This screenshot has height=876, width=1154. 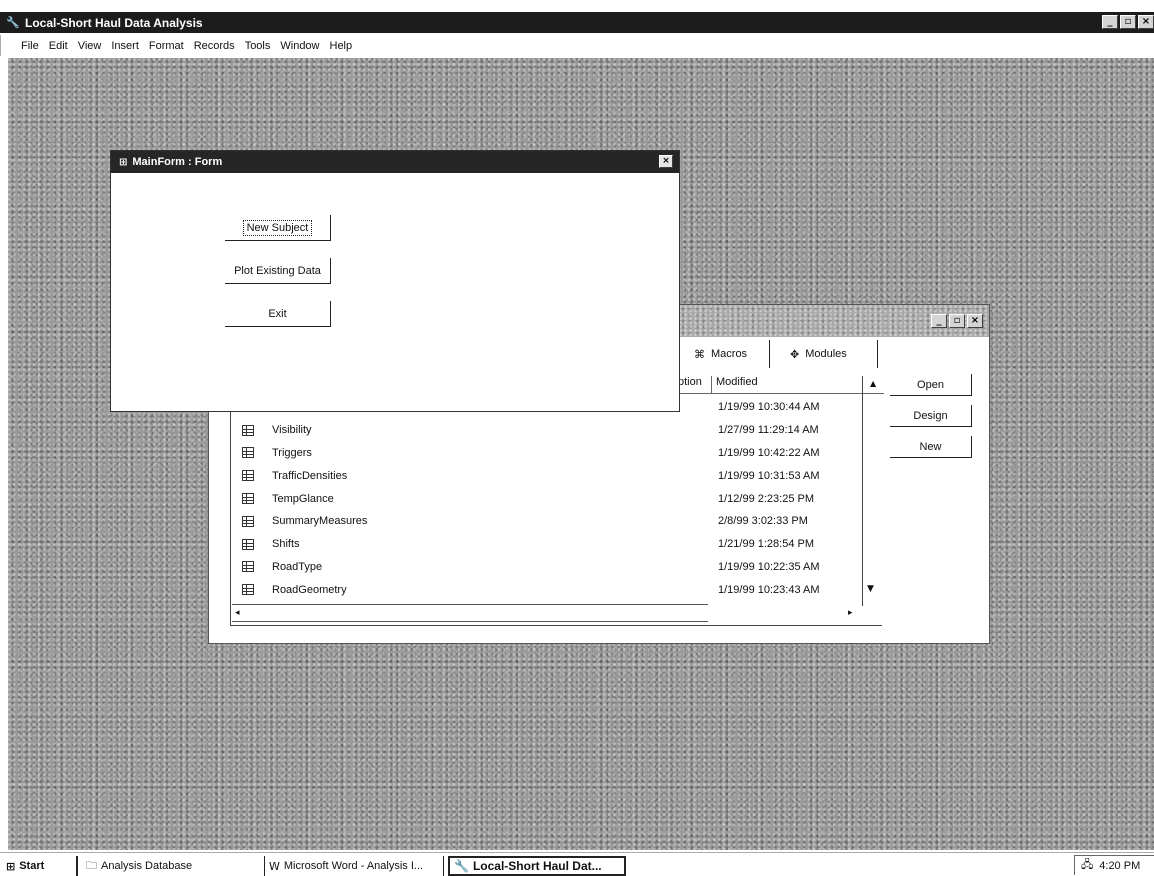 I want to click on list-item: TempGlance 1/12/99 2:23:25 PM, so click(x=557, y=498).